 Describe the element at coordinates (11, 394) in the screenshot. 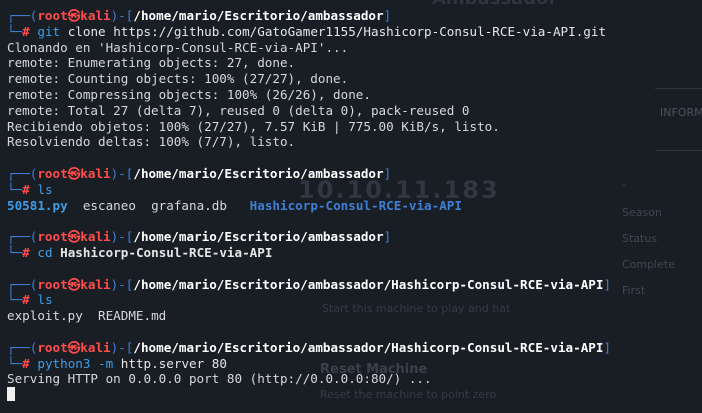

I see `text-cursor` at that location.